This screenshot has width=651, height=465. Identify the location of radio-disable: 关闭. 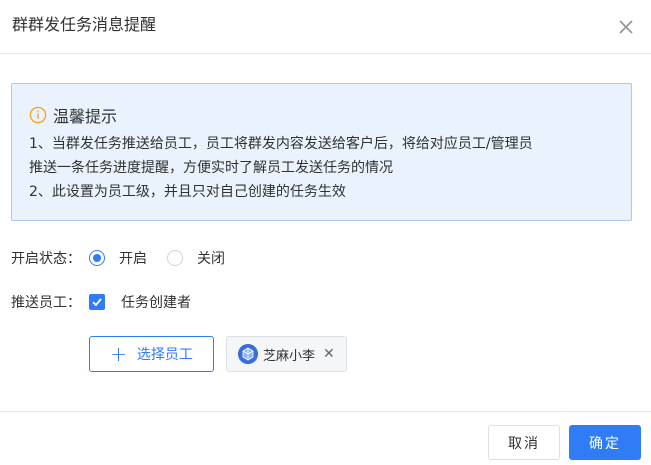
(196, 258).